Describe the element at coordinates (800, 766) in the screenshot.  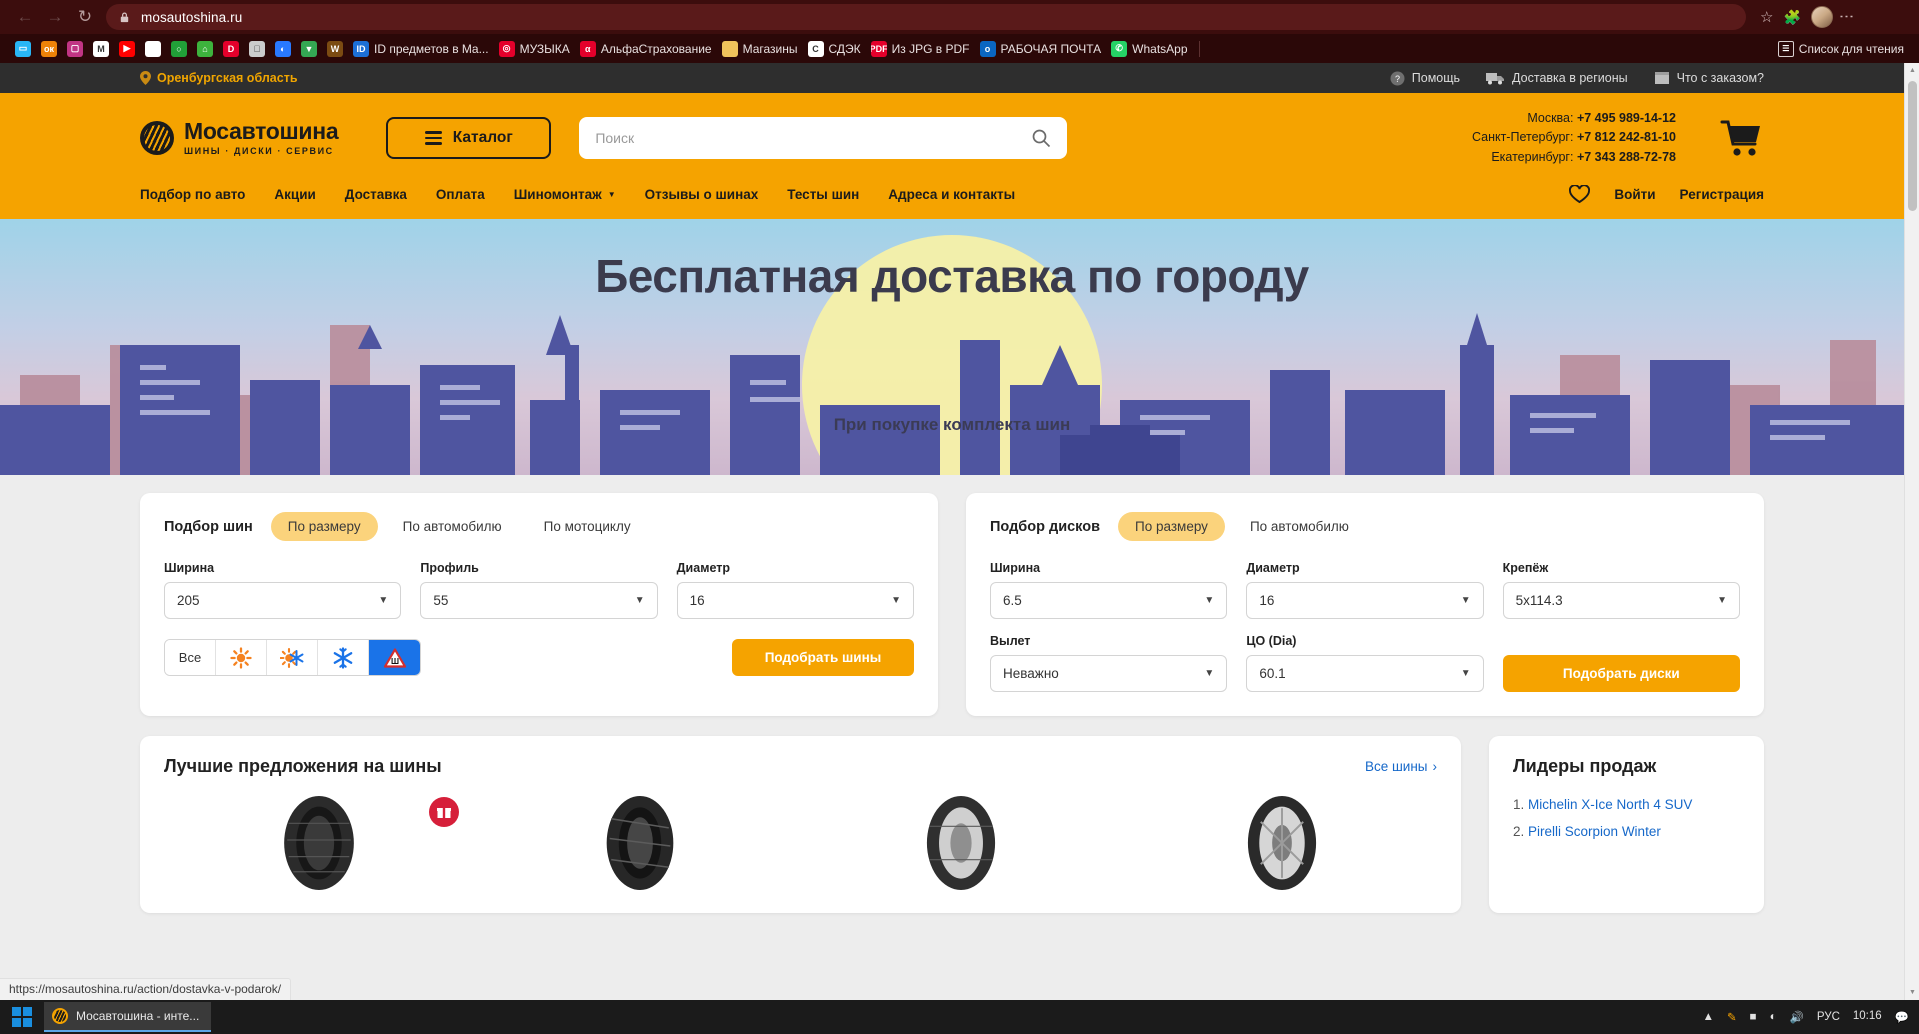
I see `best-offers-header: Лучшие предложения на шины Все шины ›` at that location.